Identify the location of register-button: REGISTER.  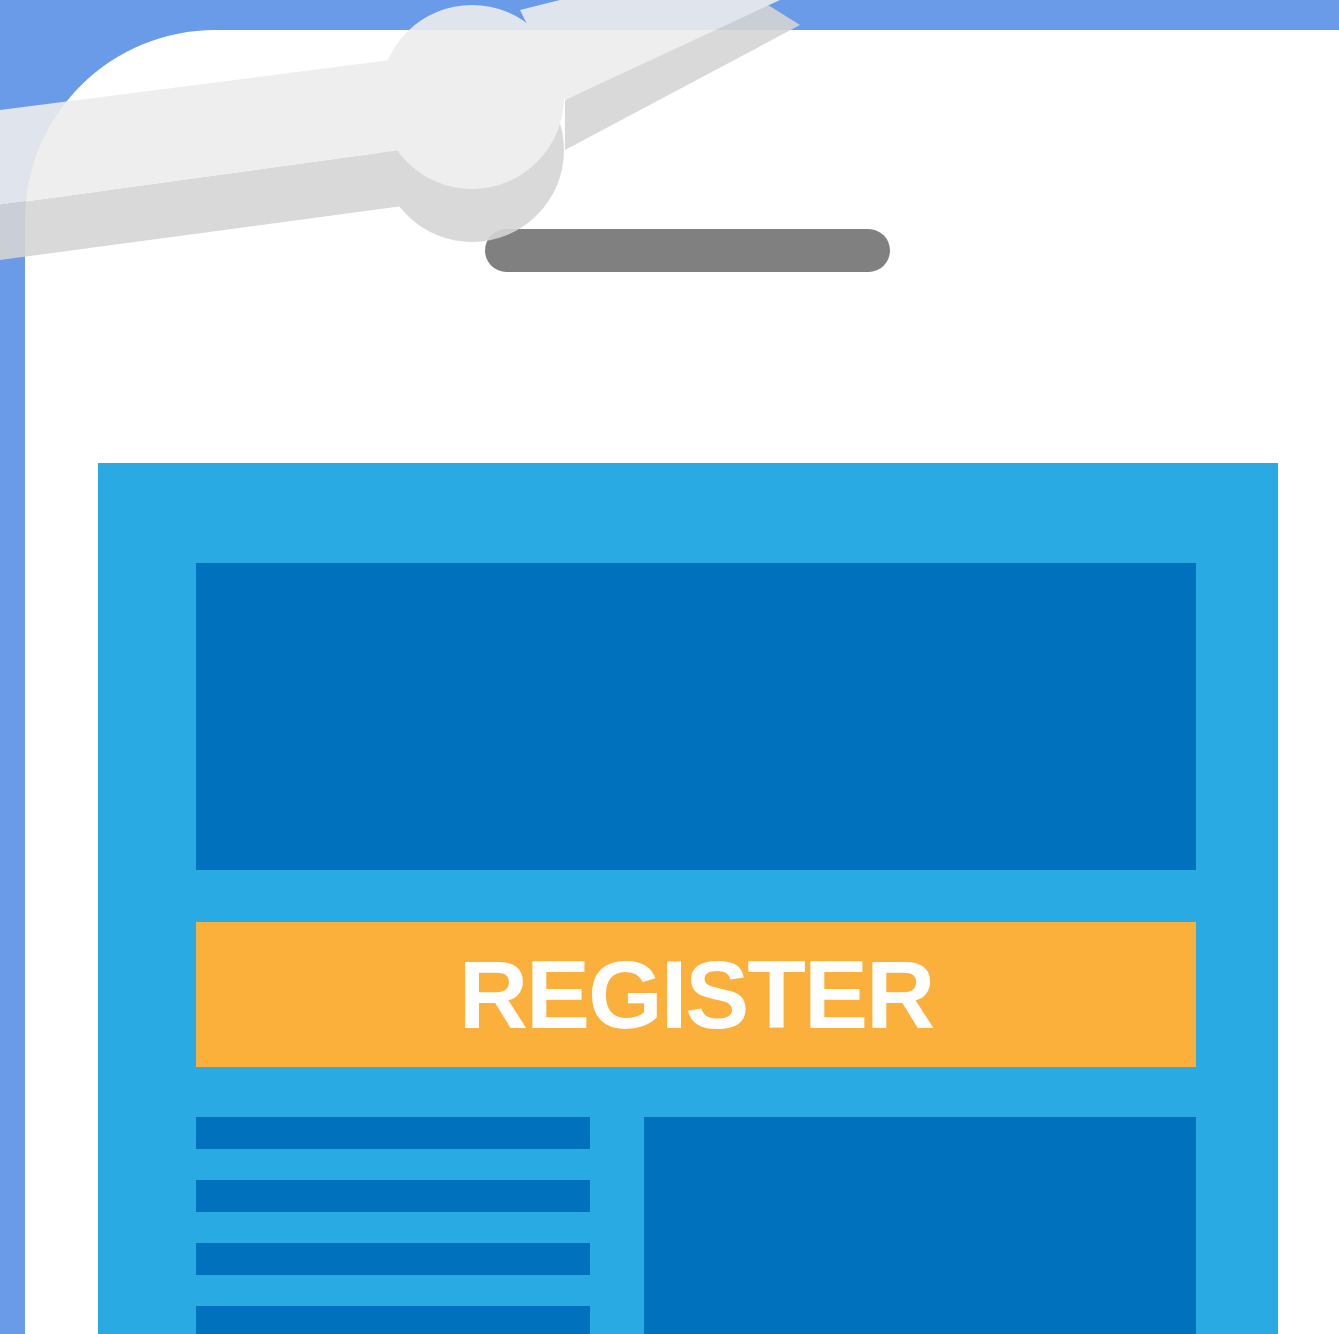
(696, 994).